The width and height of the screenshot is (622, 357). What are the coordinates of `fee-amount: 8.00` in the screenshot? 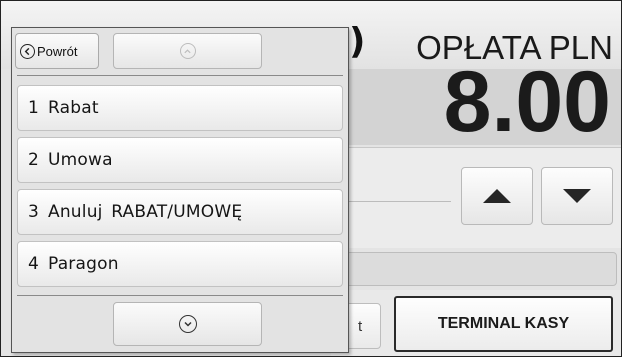 It's located at (527, 102).